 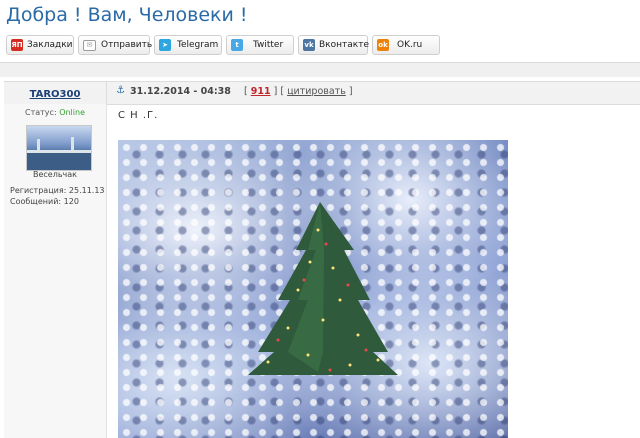 I want to click on share-telegram-button: ➤ Telegram, so click(x=188, y=45).